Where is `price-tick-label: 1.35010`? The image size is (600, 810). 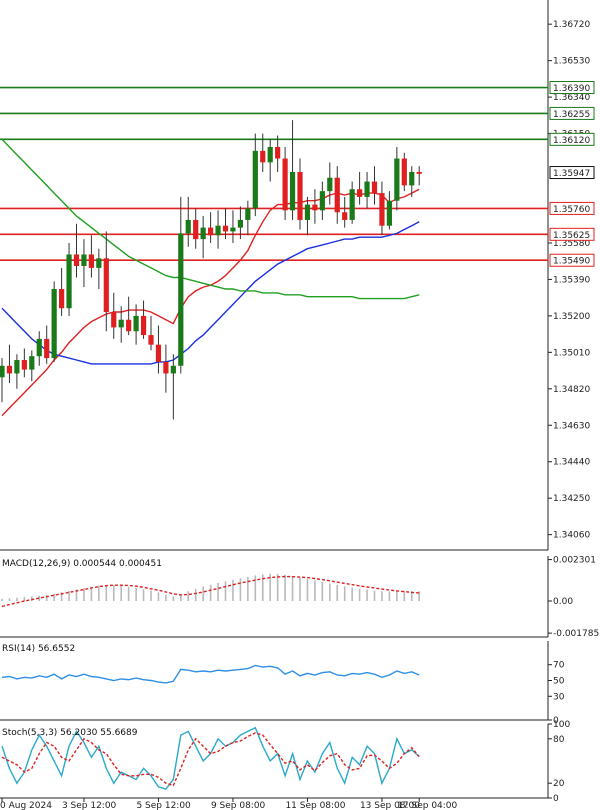
price-tick-label: 1.35010 is located at coordinates (571, 353).